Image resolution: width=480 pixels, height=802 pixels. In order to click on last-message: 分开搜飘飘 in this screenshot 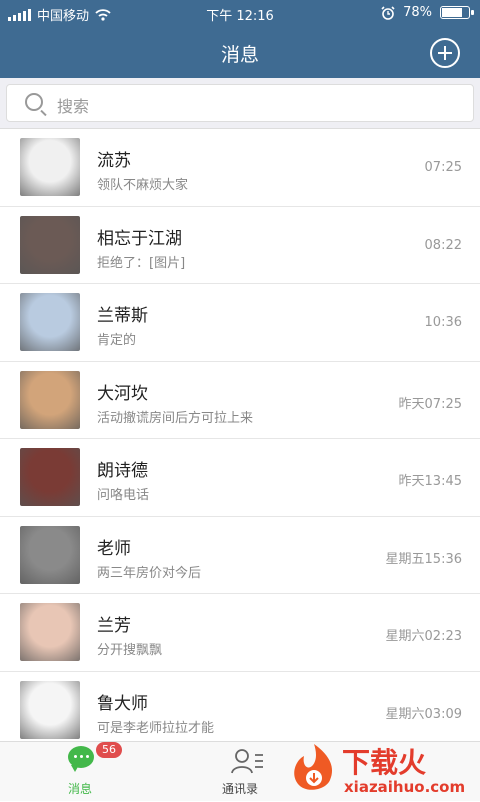, I will do `click(130, 650)`.